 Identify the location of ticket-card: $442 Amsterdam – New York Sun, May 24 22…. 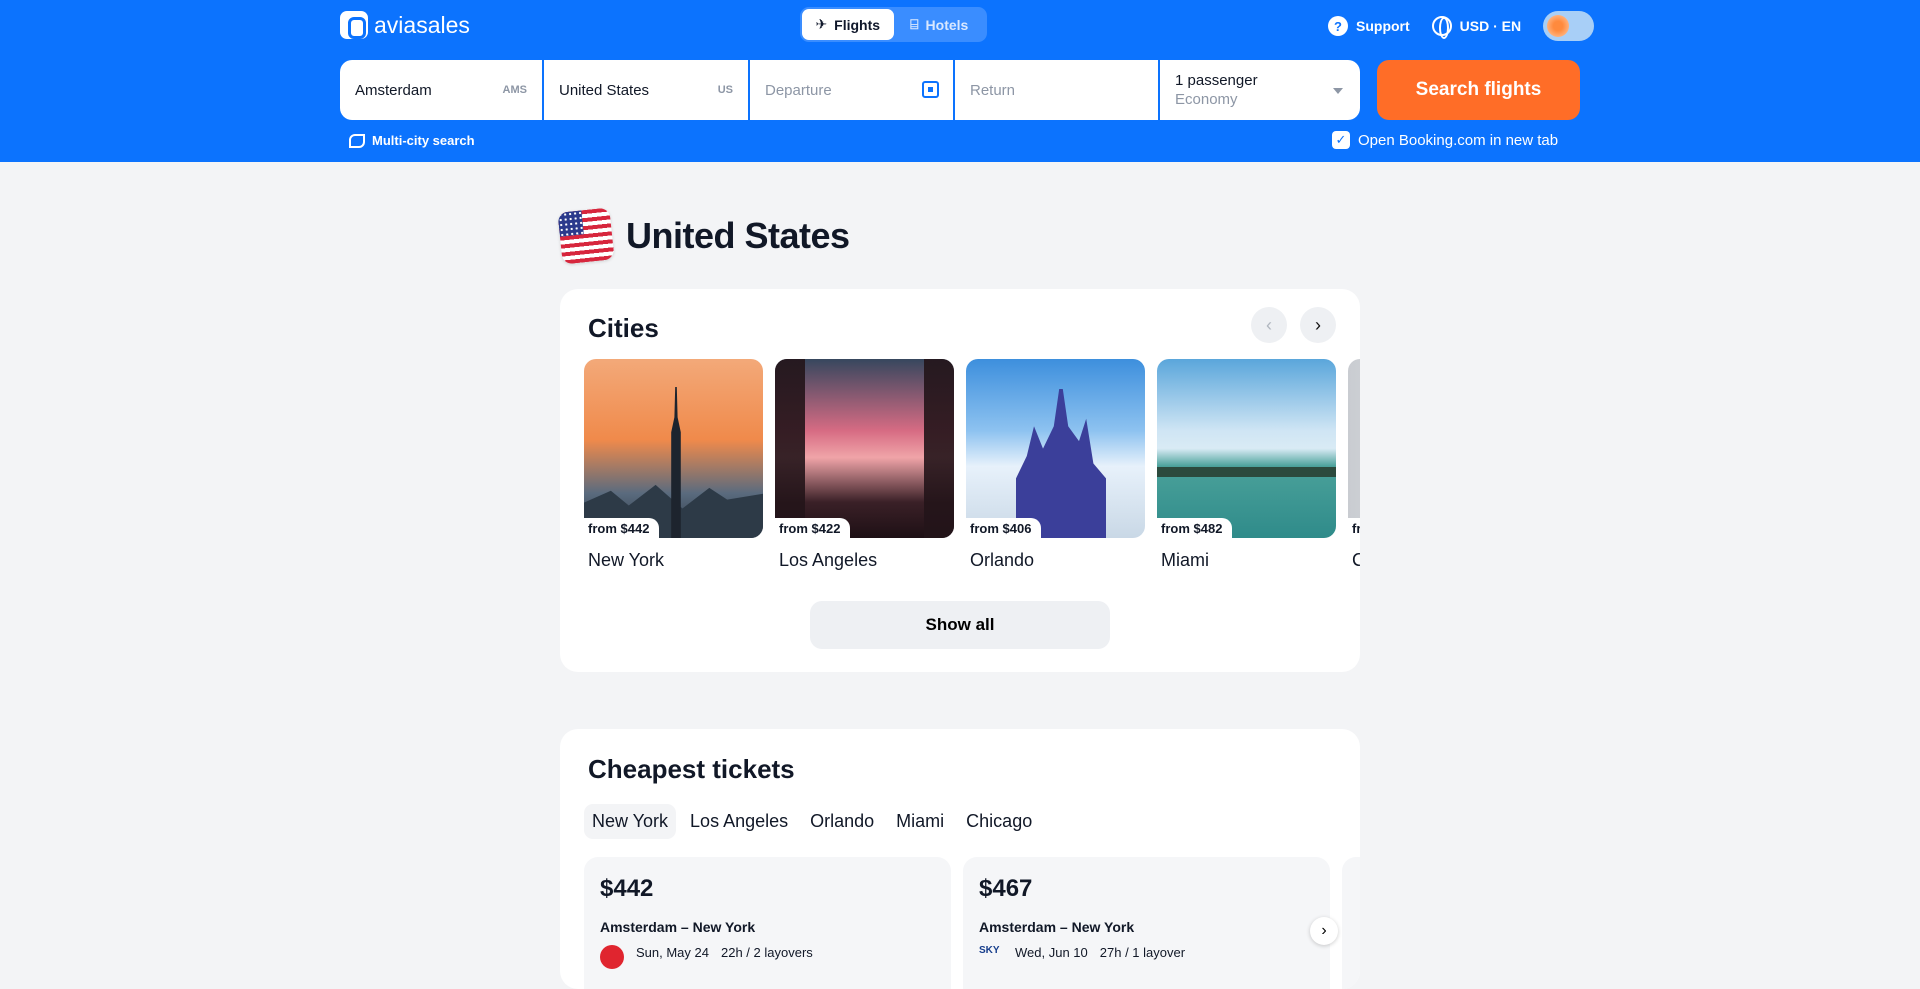
(767, 923).